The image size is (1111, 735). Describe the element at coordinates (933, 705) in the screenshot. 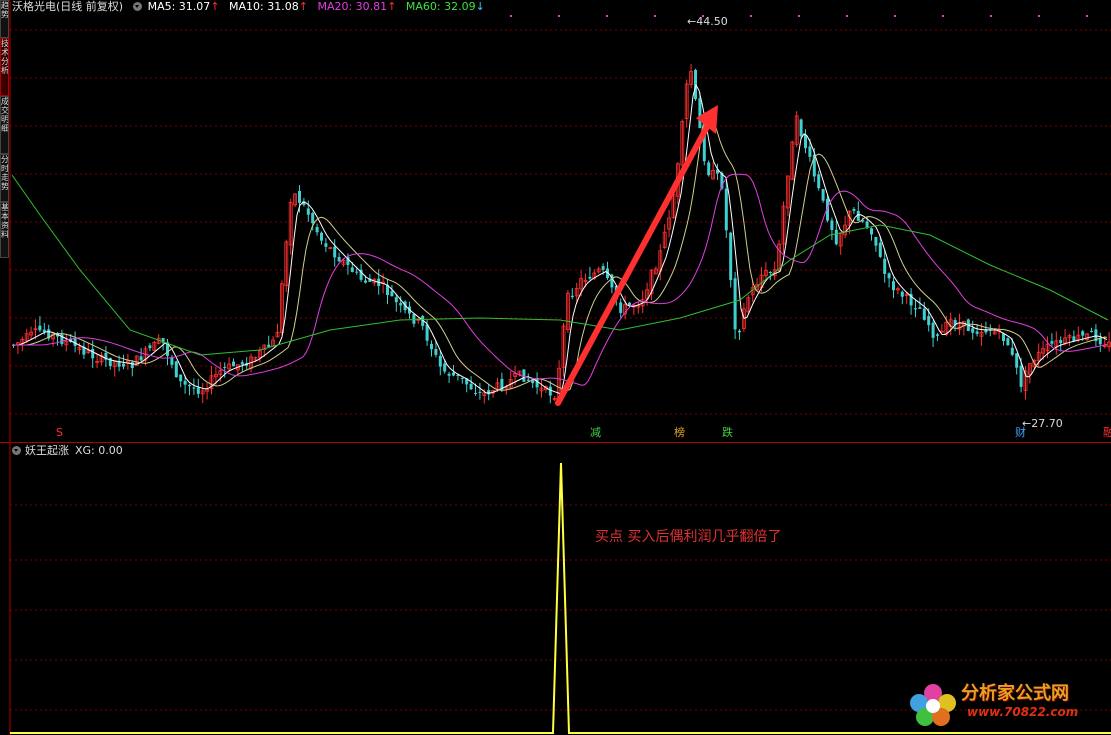

I see `flower-logo-icon` at that location.